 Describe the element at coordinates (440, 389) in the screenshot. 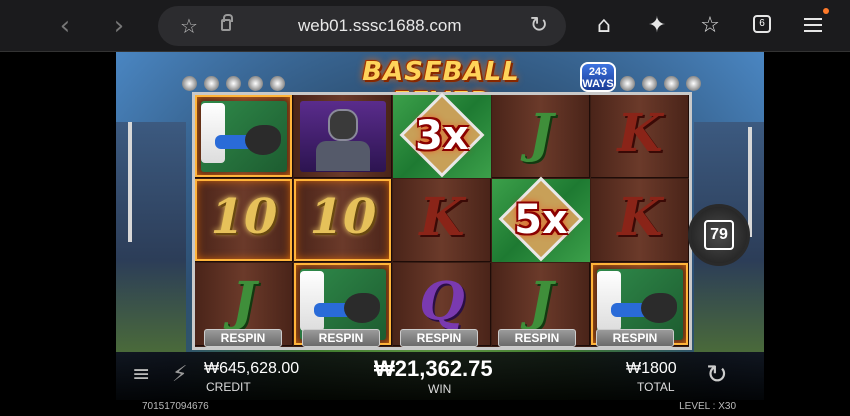

I see `win-label: WIN` at that location.